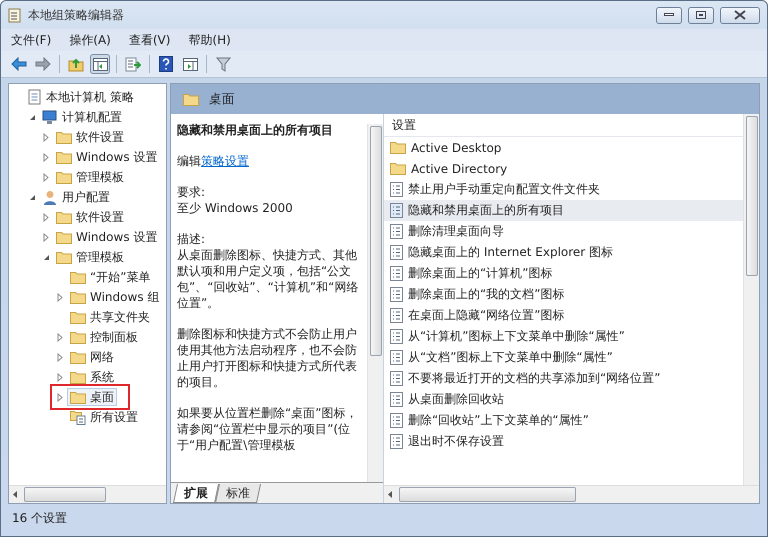  Describe the element at coordinates (90, 40) in the screenshot. I see `menu-item: 操作(A)` at that location.